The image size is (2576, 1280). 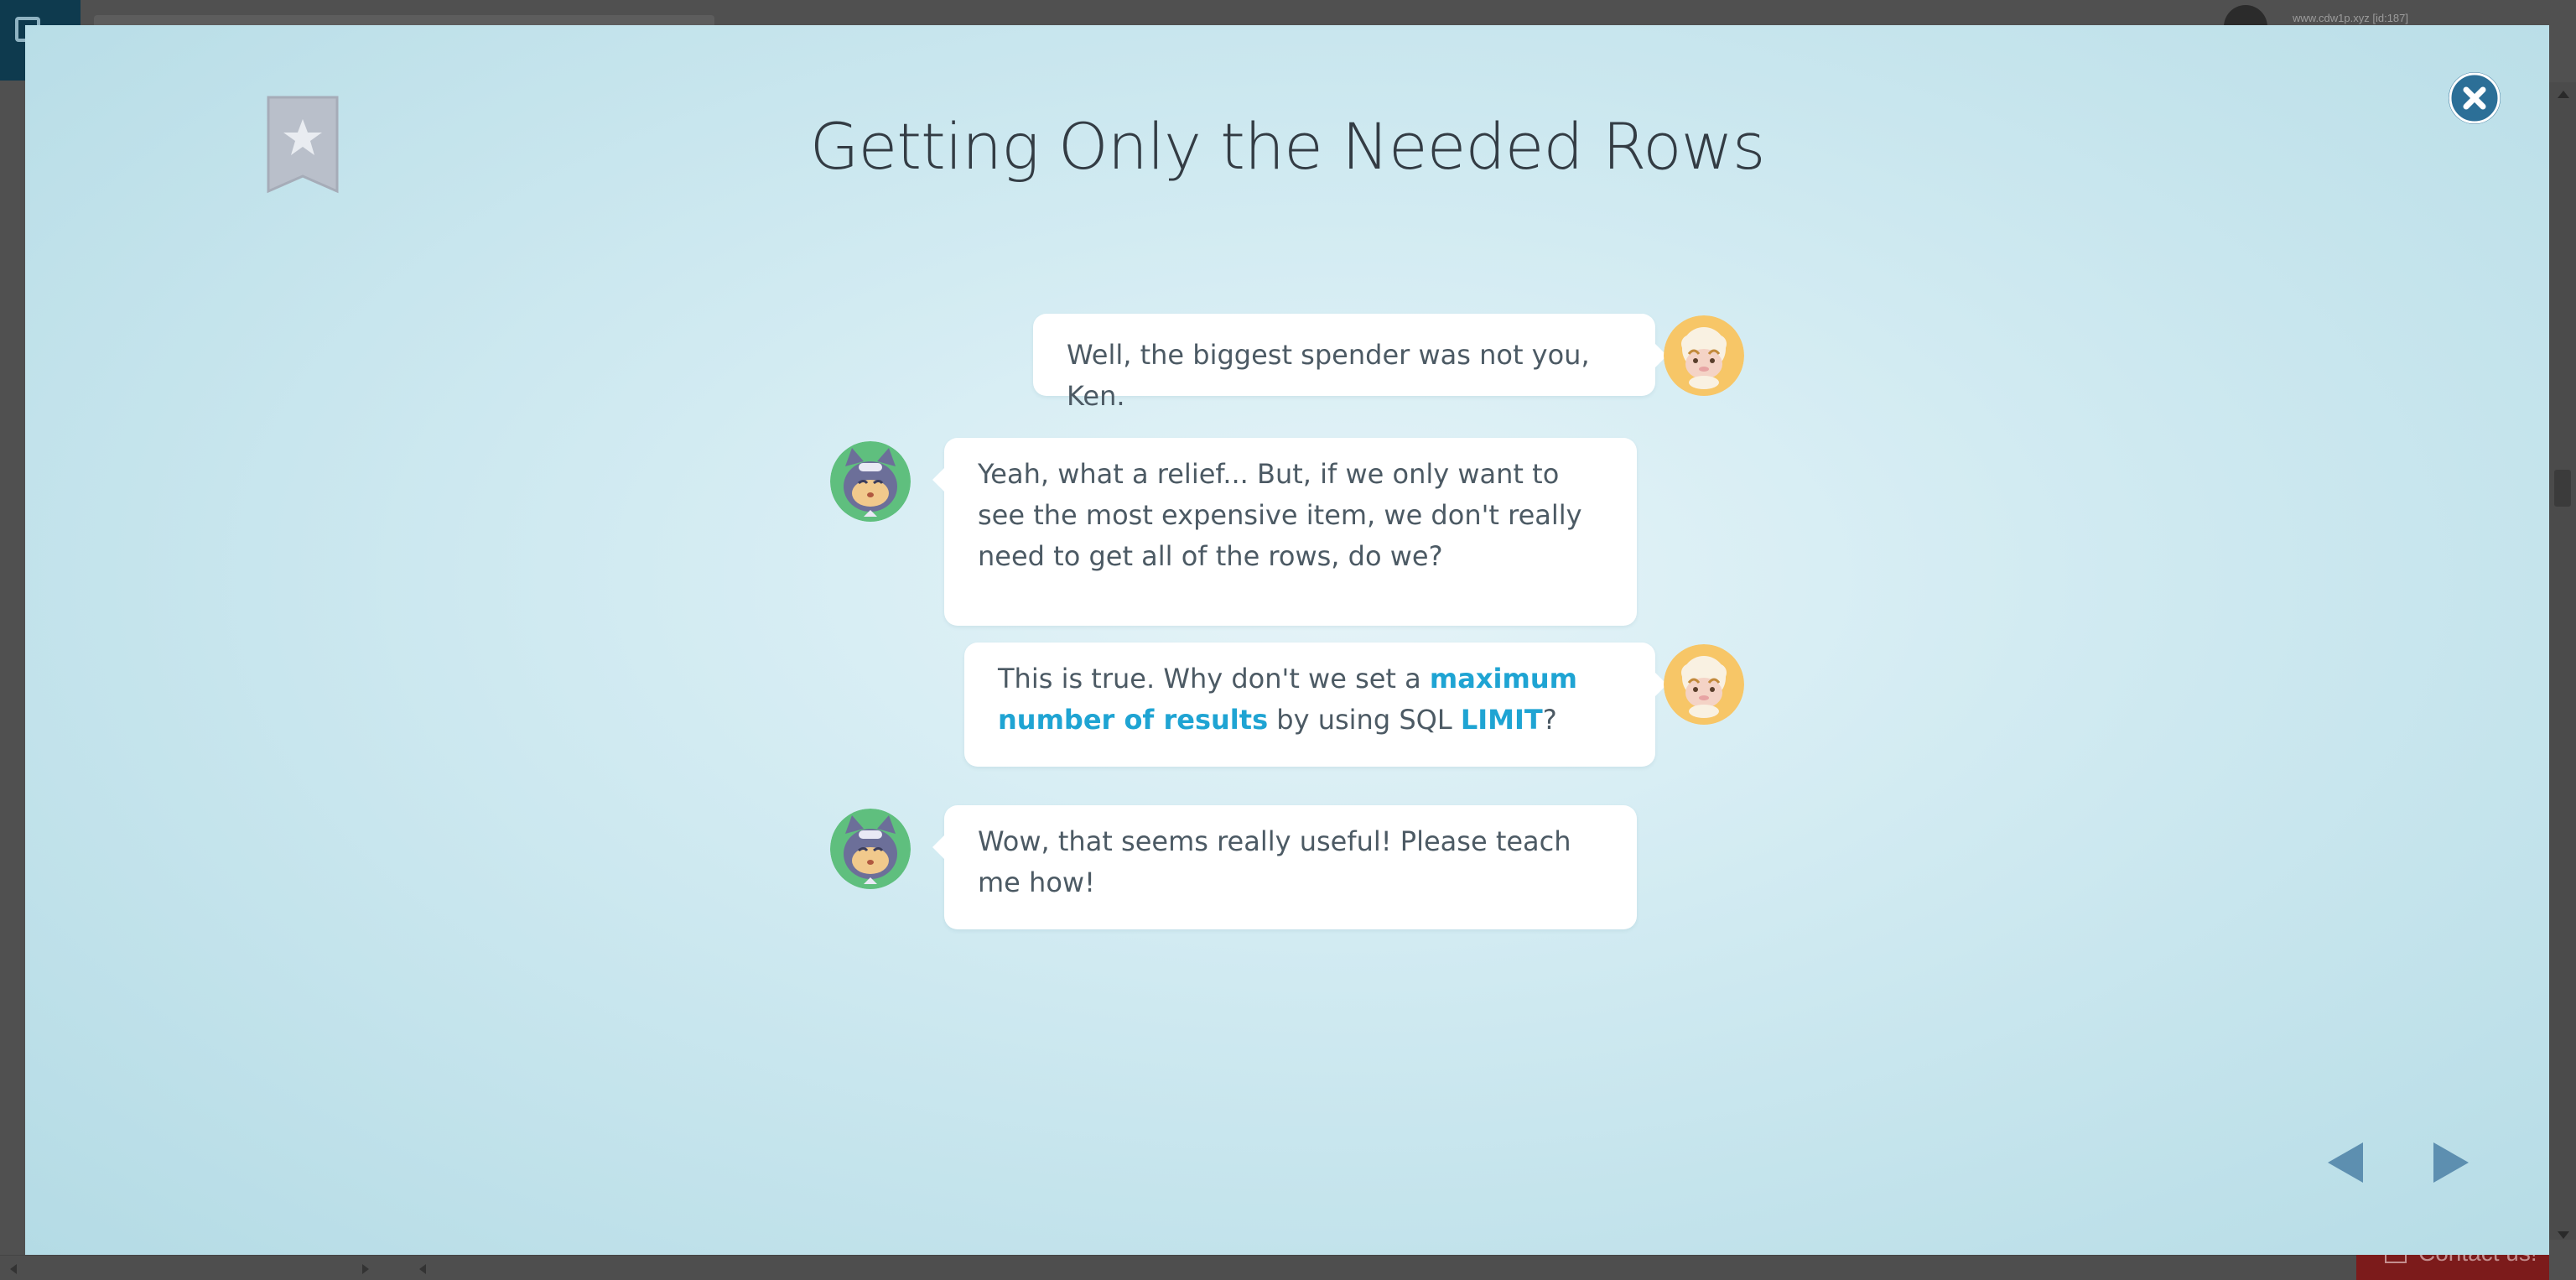 I want to click on arrow-right-icon, so click(x=2451, y=1162).